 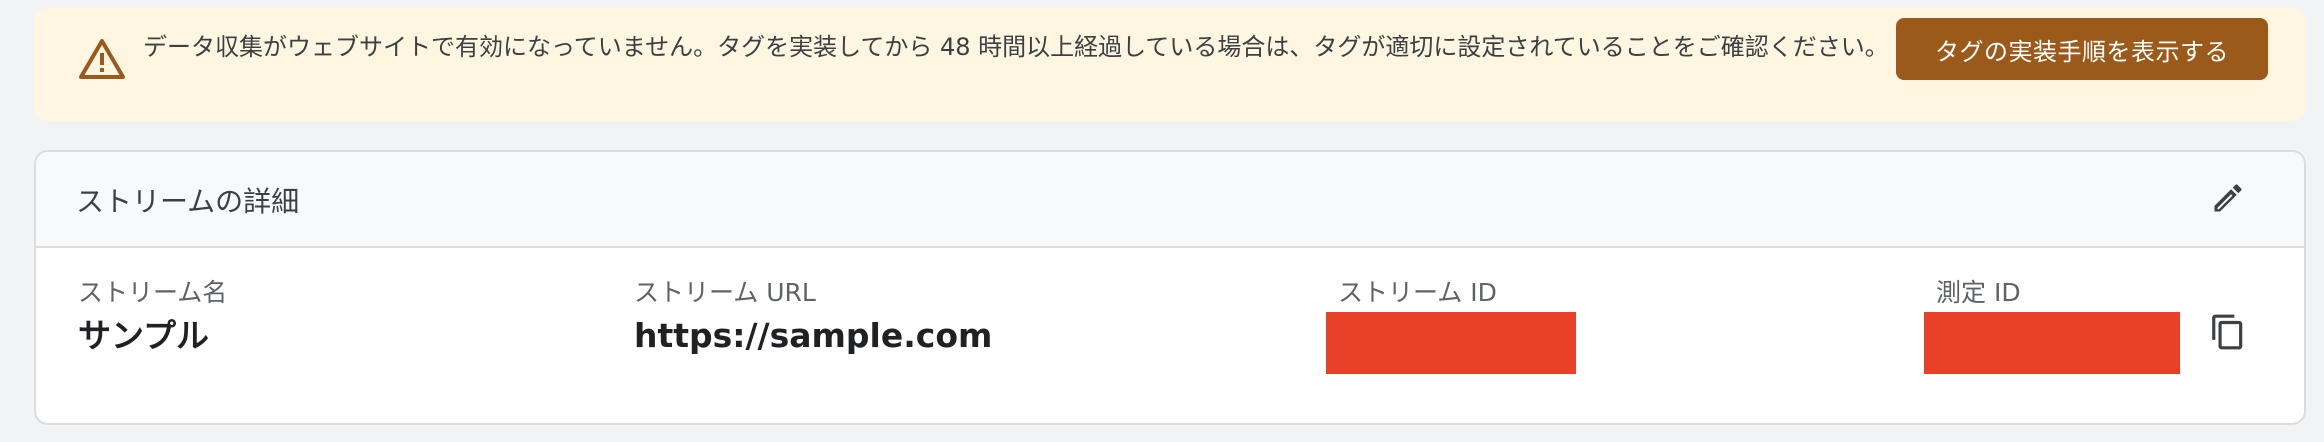 What do you see at coordinates (1978, 292) in the screenshot?
I see `measurement-id-label: 測定 ID` at bounding box center [1978, 292].